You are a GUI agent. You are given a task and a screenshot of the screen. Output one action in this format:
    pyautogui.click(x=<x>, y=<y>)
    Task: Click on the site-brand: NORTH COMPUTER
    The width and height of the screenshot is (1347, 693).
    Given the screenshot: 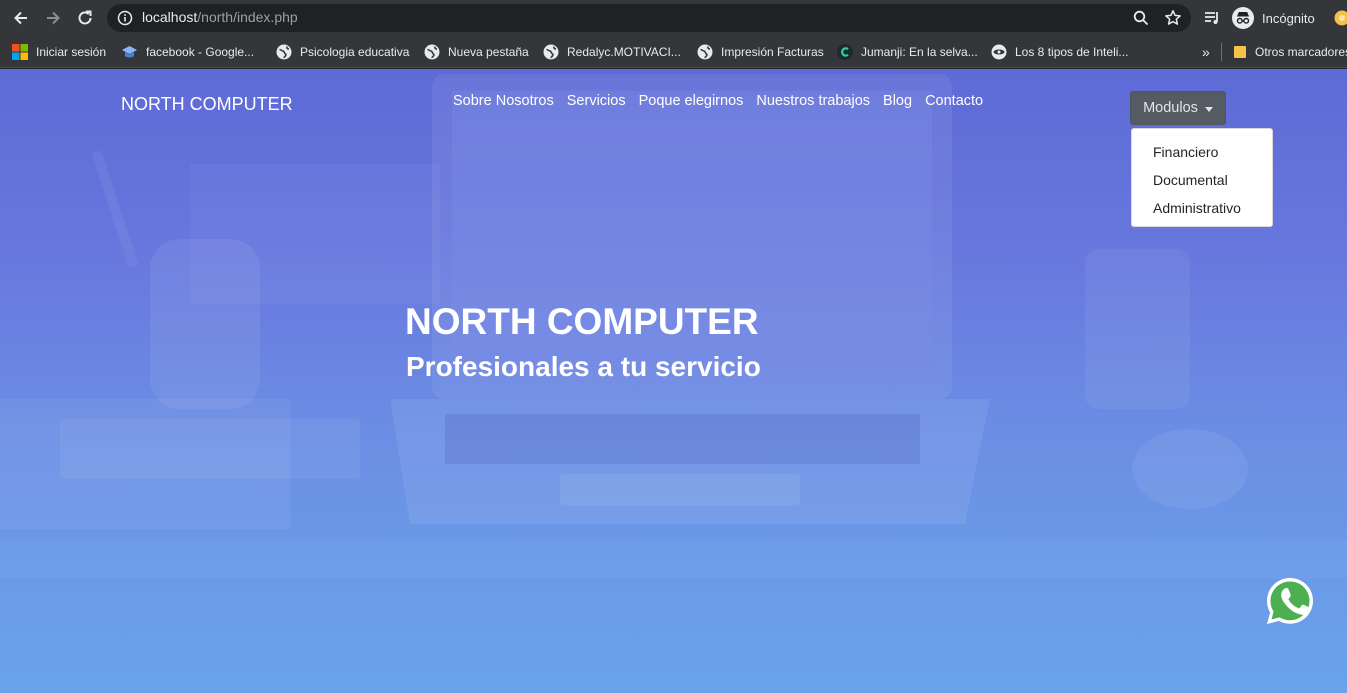 What is the action you would take?
    pyautogui.click(x=207, y=104)
    